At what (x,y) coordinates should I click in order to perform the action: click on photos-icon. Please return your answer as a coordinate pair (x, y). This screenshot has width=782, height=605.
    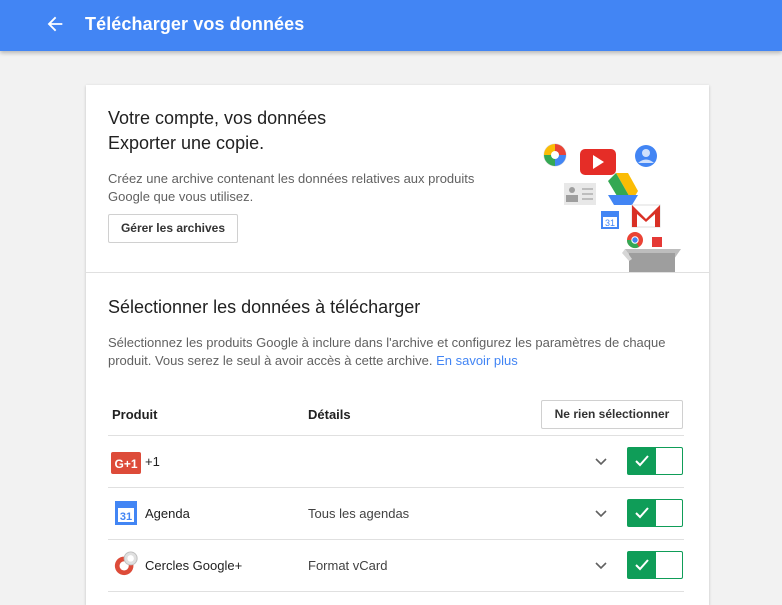
    Looking at the image, I should click on (555, 155).